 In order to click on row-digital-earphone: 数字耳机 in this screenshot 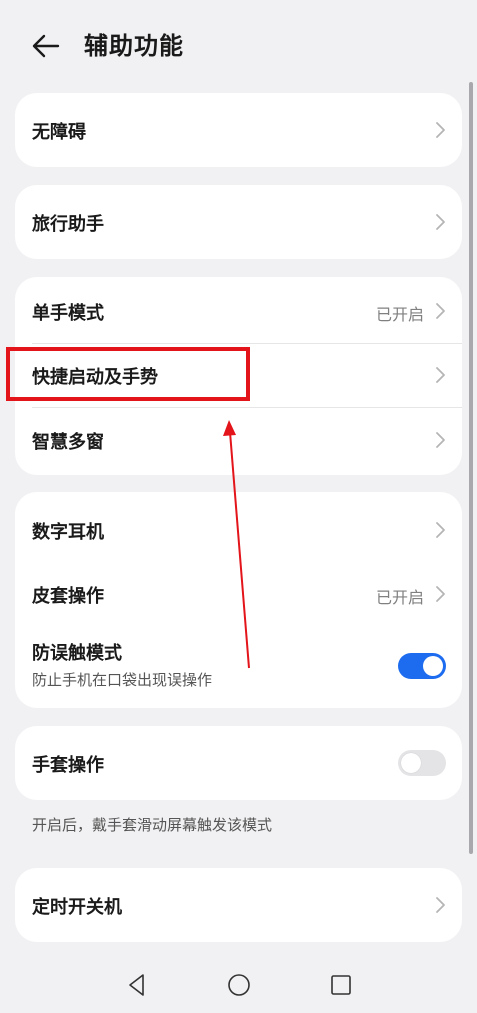, I will do `click(238, 528)`.